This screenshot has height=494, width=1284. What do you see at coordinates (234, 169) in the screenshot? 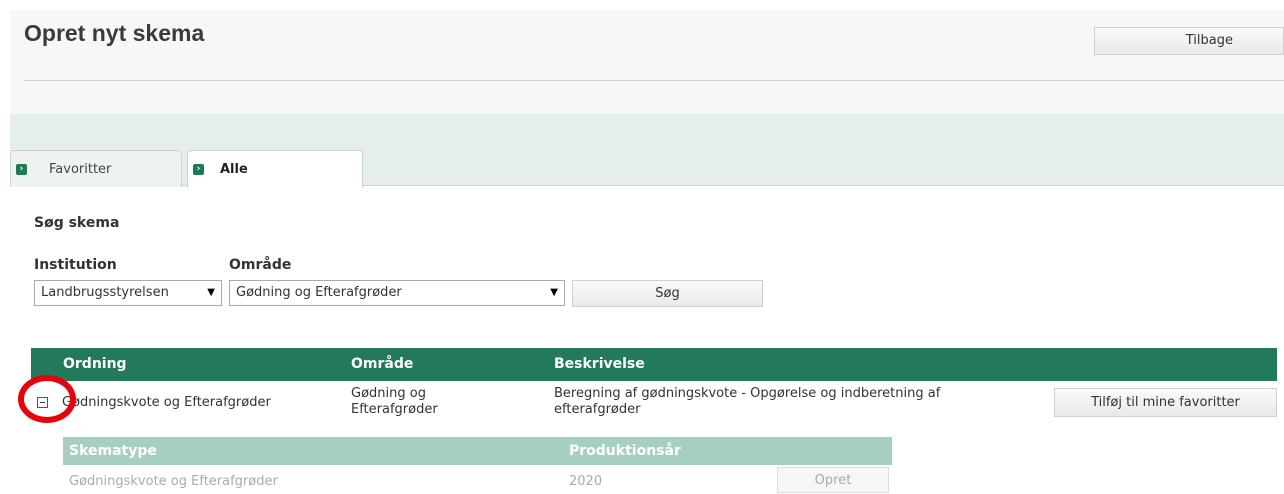
I see `tab-label: Alle` at bounding box center [234, 169].